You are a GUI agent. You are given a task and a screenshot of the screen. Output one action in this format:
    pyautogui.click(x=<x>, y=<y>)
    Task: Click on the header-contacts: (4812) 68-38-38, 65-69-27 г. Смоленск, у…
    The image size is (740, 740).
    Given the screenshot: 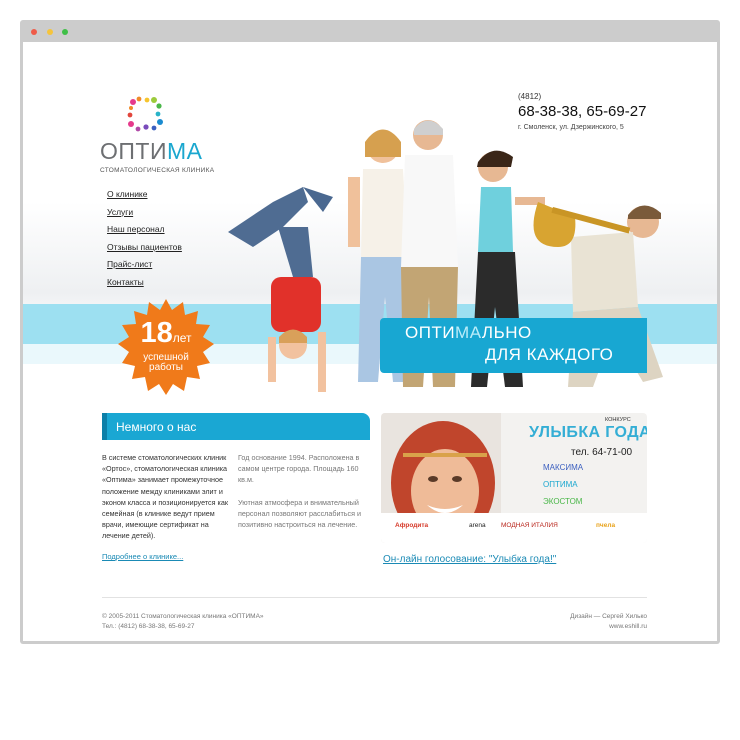 What is the action you would take?
    pyautogui.click(x=582, y=111)
    